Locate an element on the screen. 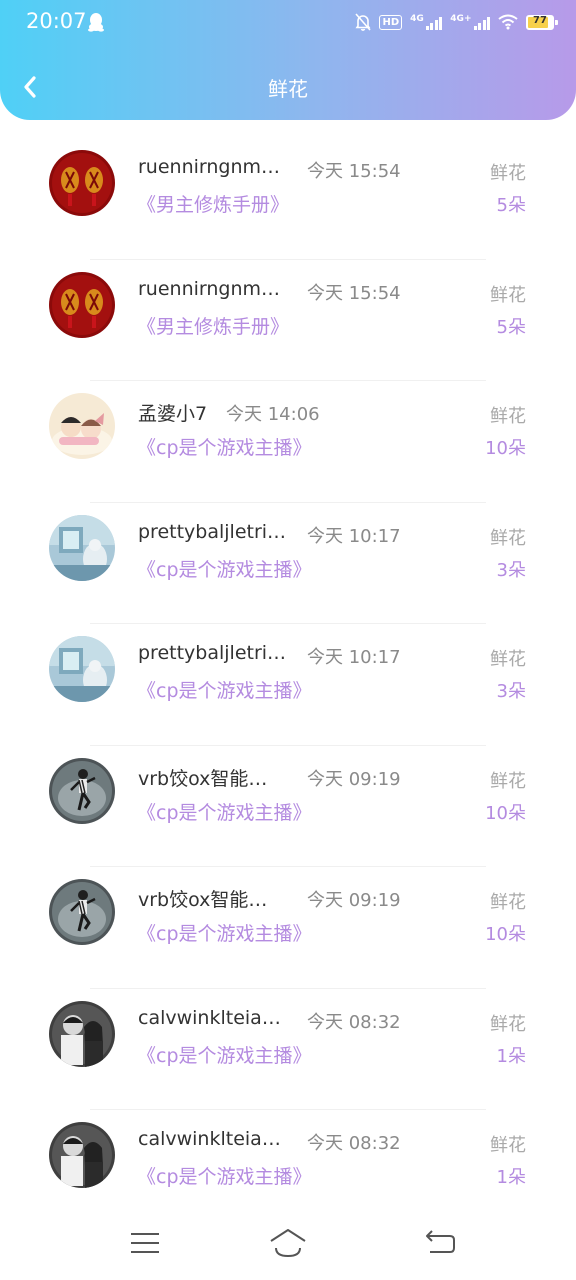 This screenshot has height=1280, width=576. hd-badge: HD is located at coordinates (391, 22).